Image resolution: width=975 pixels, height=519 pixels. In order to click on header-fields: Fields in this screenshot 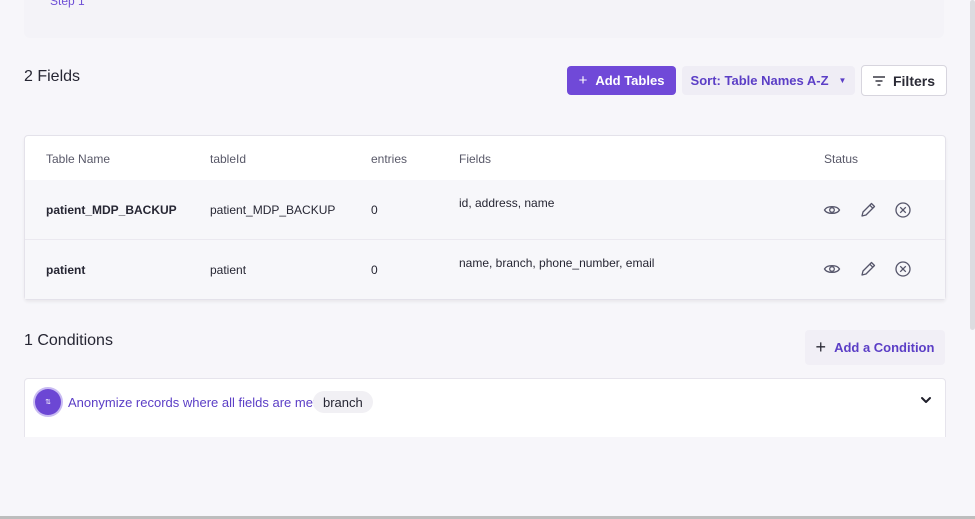, I will do `click(475, 159)`.